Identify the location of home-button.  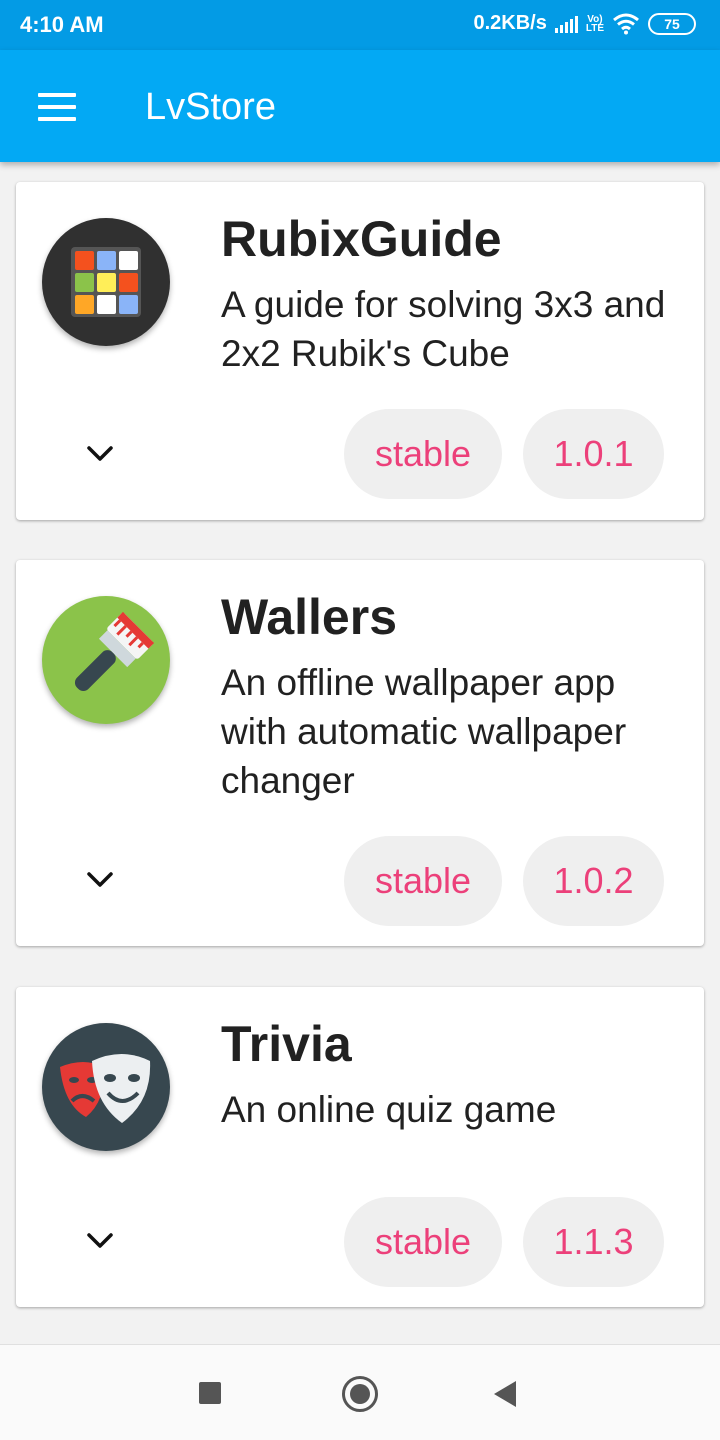
(360, 1394).